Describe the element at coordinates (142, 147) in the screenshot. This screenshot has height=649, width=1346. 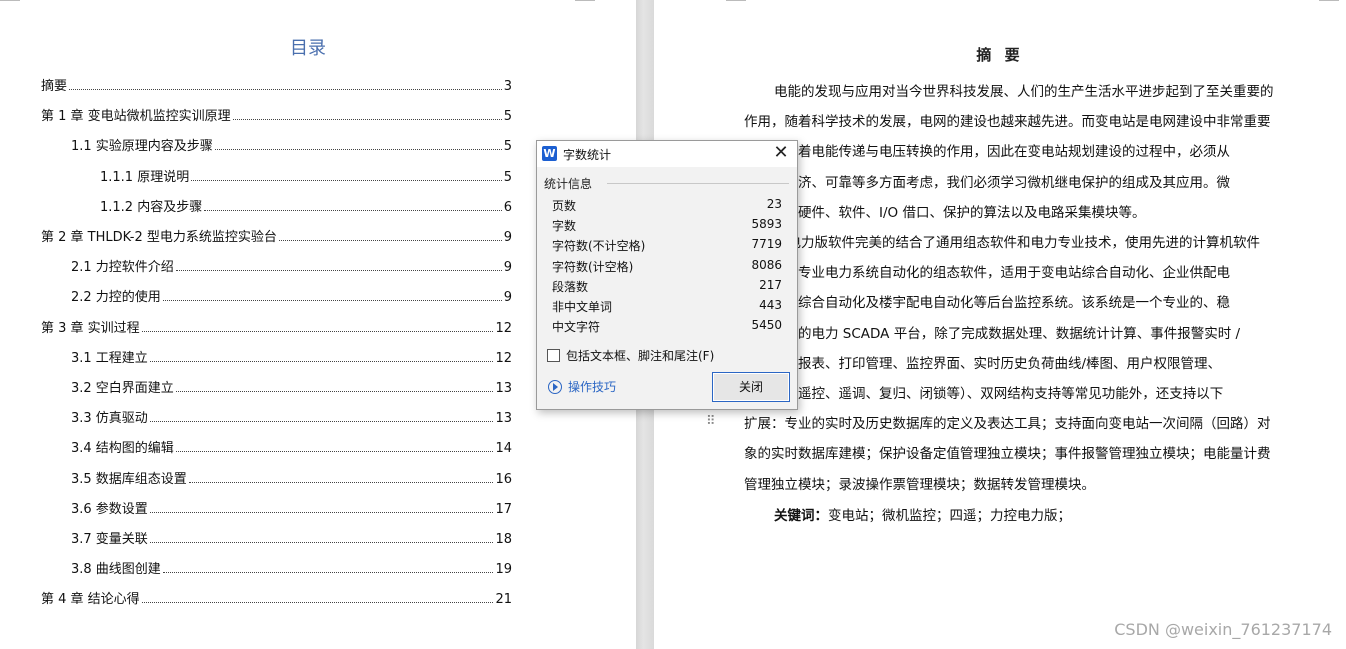
I see `toc-entry-label: 1.1 实验原理内容及步骤` at that location.